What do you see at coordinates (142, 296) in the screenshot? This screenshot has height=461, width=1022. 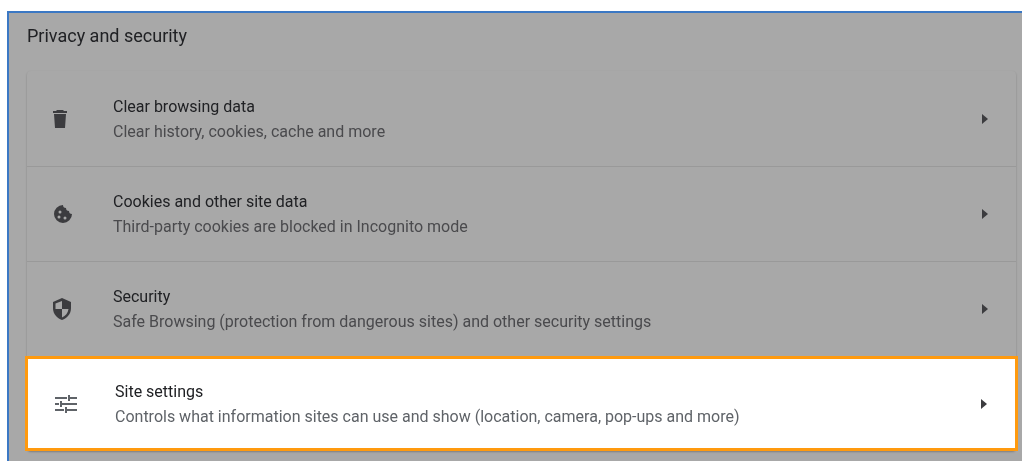 I see `row-title: Security` at bounding box center [142, 296].